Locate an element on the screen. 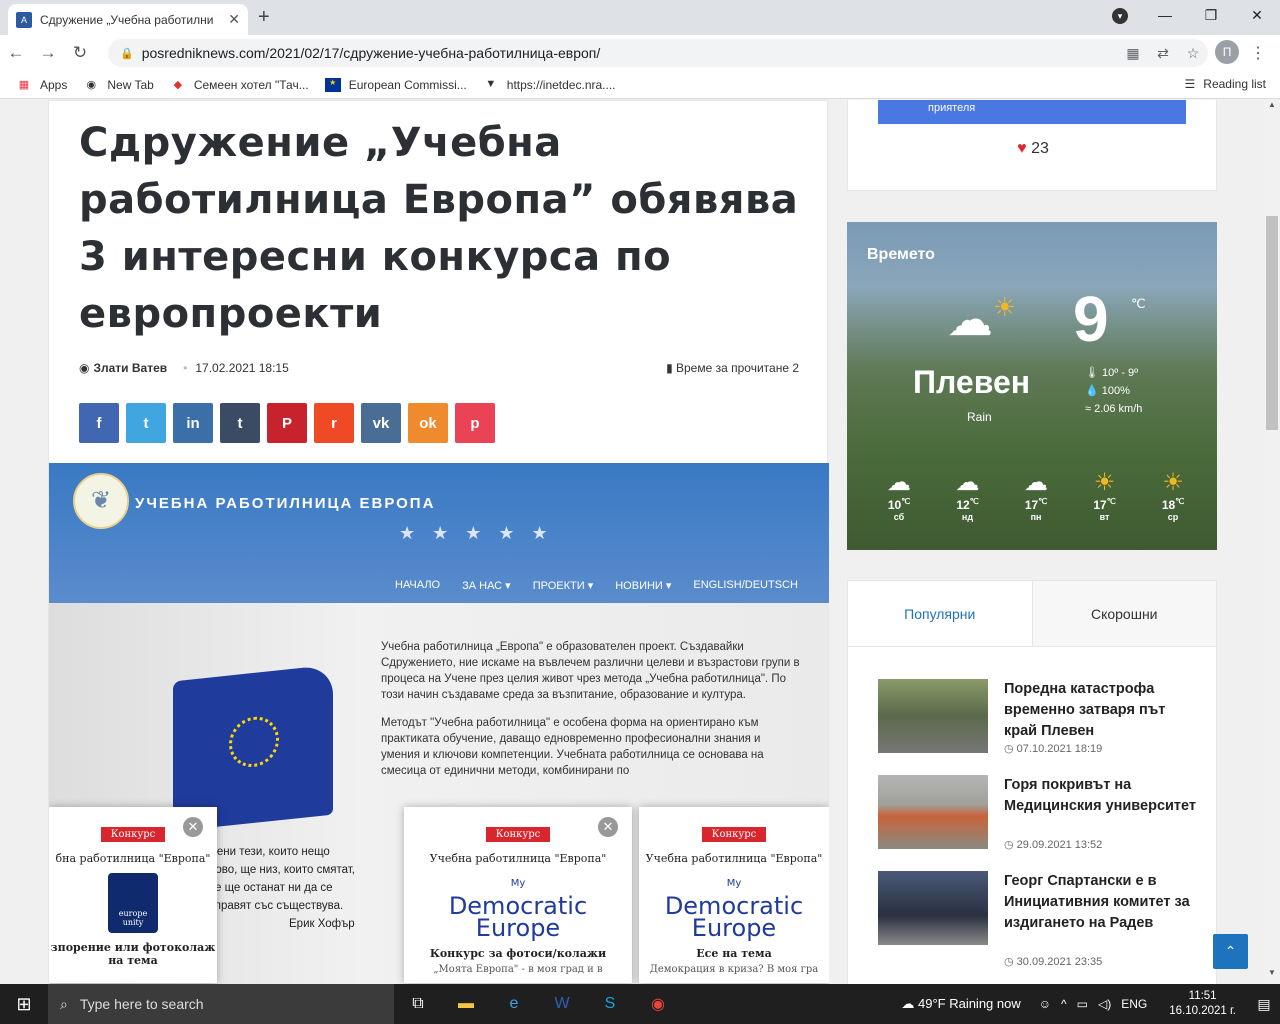 The width and height of the screenshot is (1280, 1024). likes-counter: ♥ 23 is located at coordinates (1033, 148).